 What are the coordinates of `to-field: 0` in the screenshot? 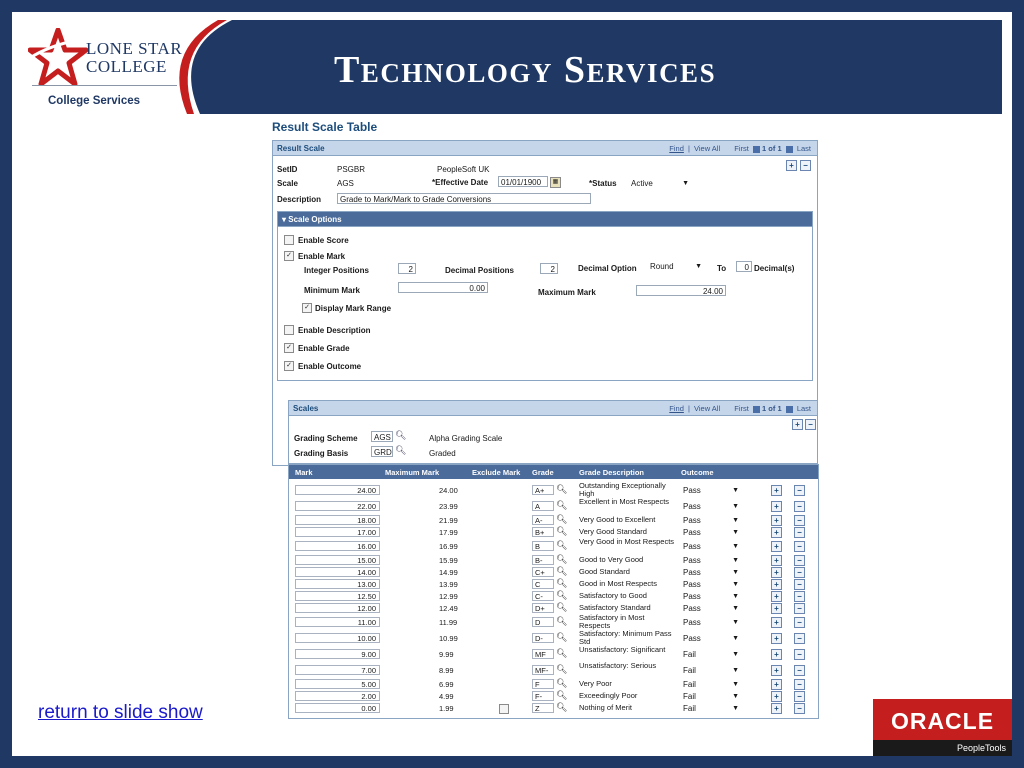 It's located at (744, 266).